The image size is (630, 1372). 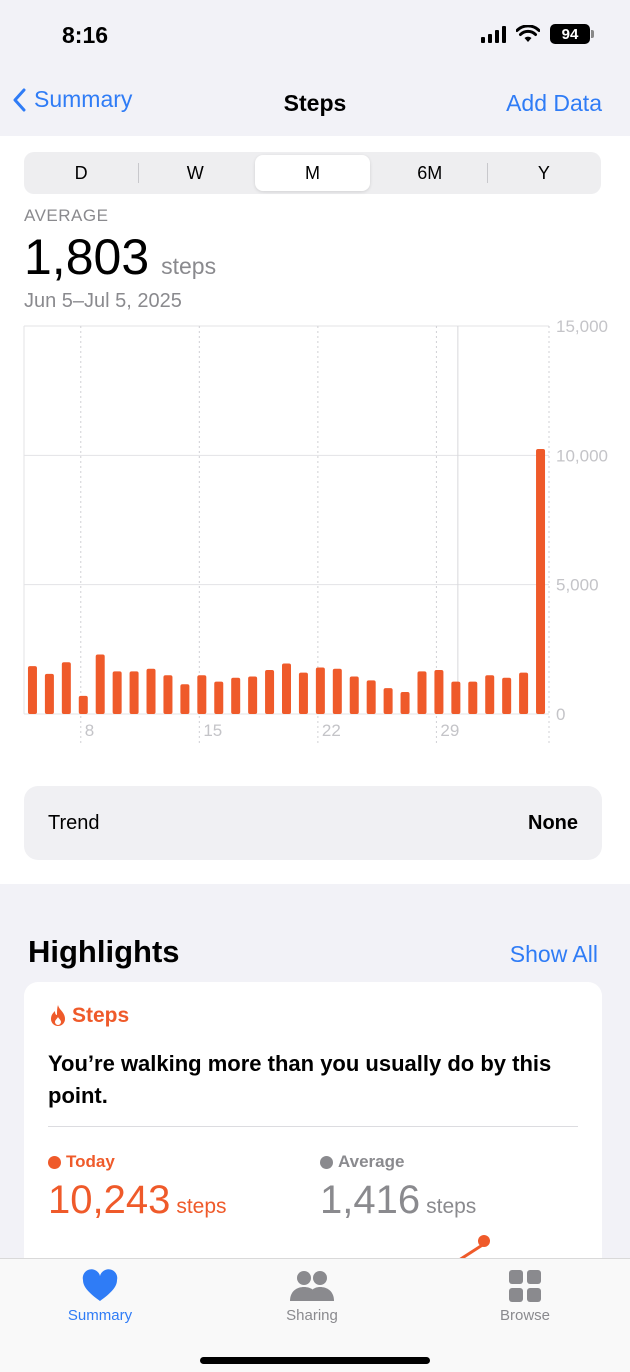 What do you see at coordinates (104, 951) in the screenshot?
I see `highlights-heading: Highlights` at bounding box center [104, 951].